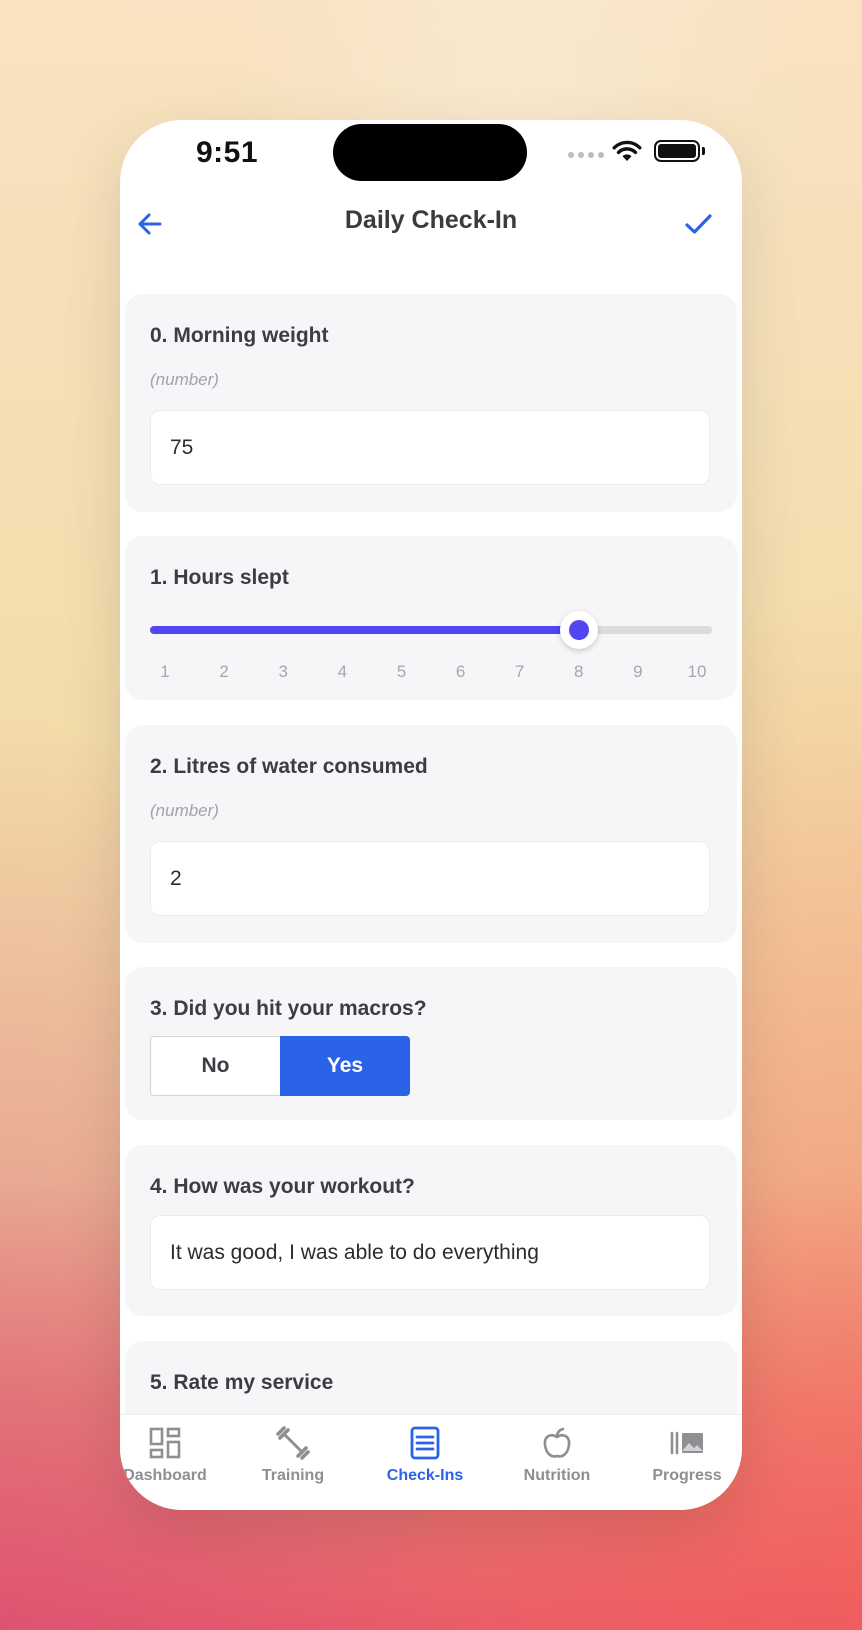 The width and height of the screenshot is (862, 1630). Describe the element at coordinates (242, 1382) in the screenshot. I see `question-label: 5. Rate my service` at that location.